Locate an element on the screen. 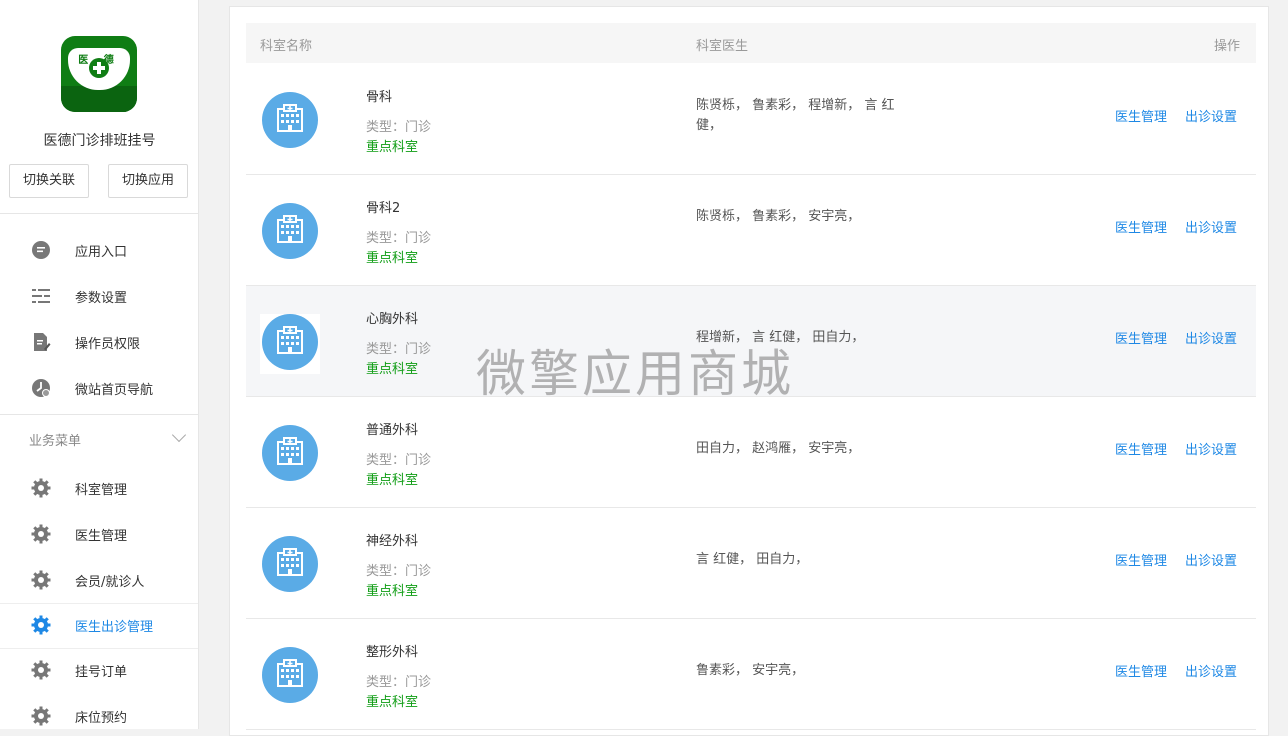  department-doctors: 陈贤栎， 鲁素彩， 程增新， 言 红健， is located at coordinates (795, 115).